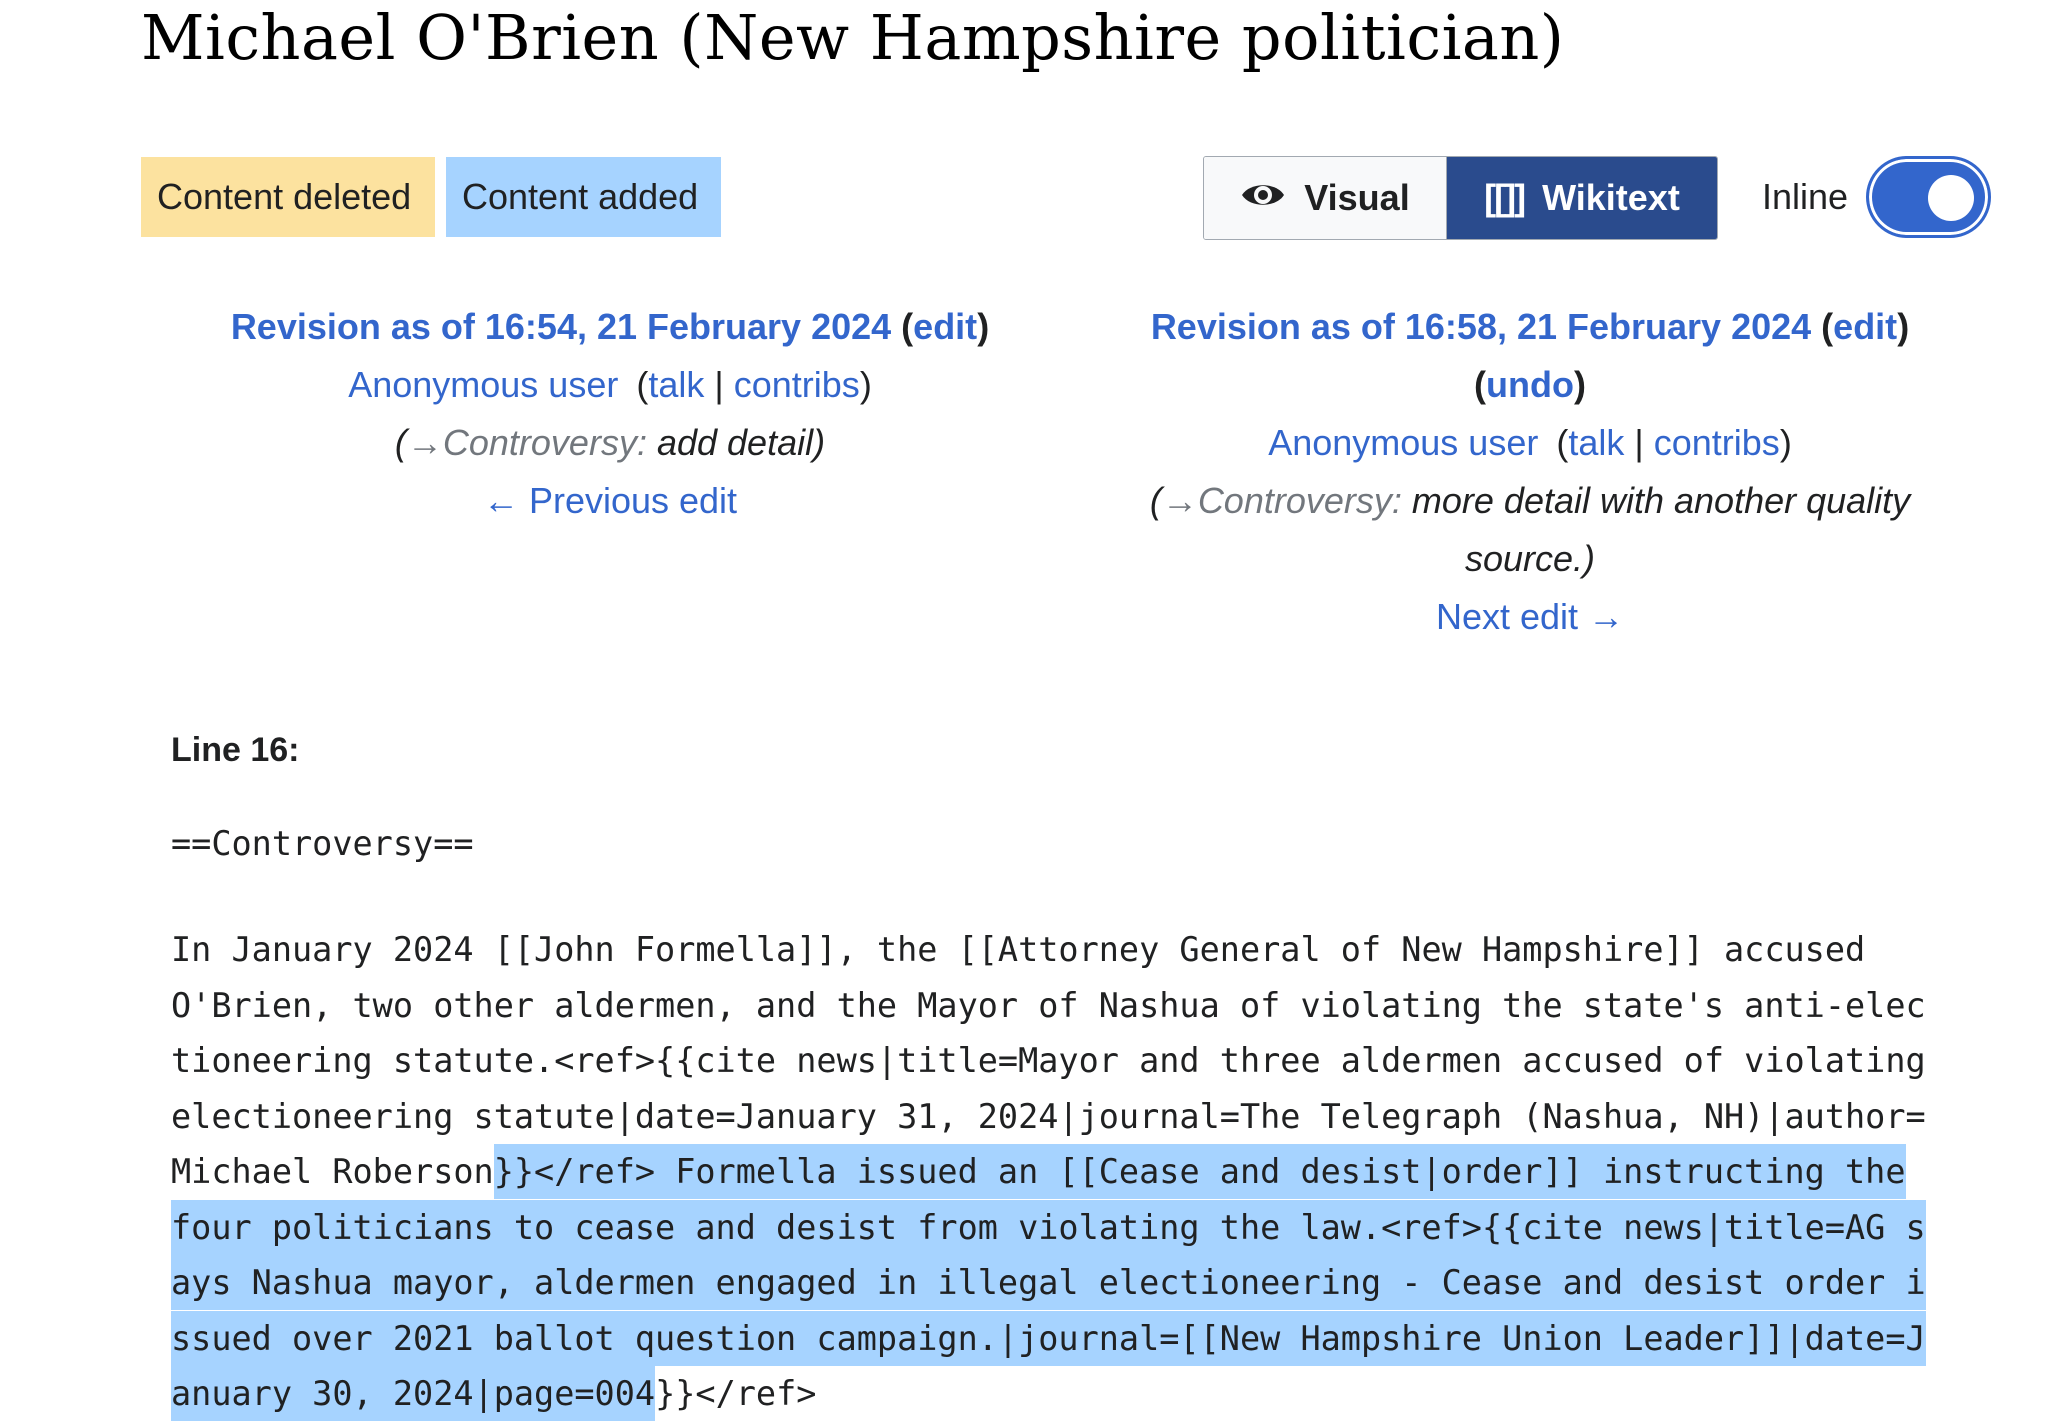 The height and width of the screenshot is (1427, 2048). Describe the element at coordinates (561, 326) in the screenshot. I see `old-revision-link: Revision as of 16:54, 21 February 2024` at that location.